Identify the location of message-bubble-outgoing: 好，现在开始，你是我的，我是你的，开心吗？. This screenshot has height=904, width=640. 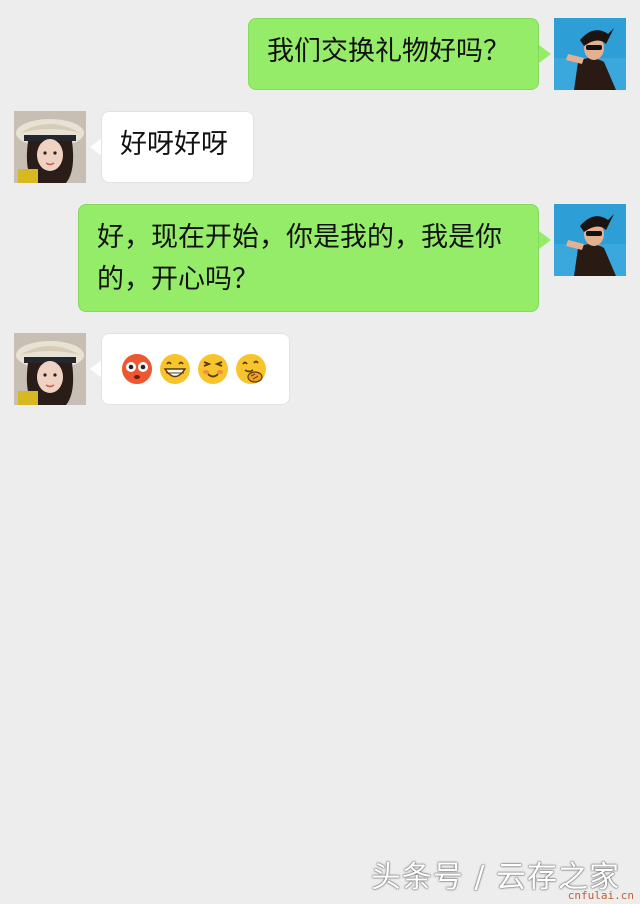
(308, 258).